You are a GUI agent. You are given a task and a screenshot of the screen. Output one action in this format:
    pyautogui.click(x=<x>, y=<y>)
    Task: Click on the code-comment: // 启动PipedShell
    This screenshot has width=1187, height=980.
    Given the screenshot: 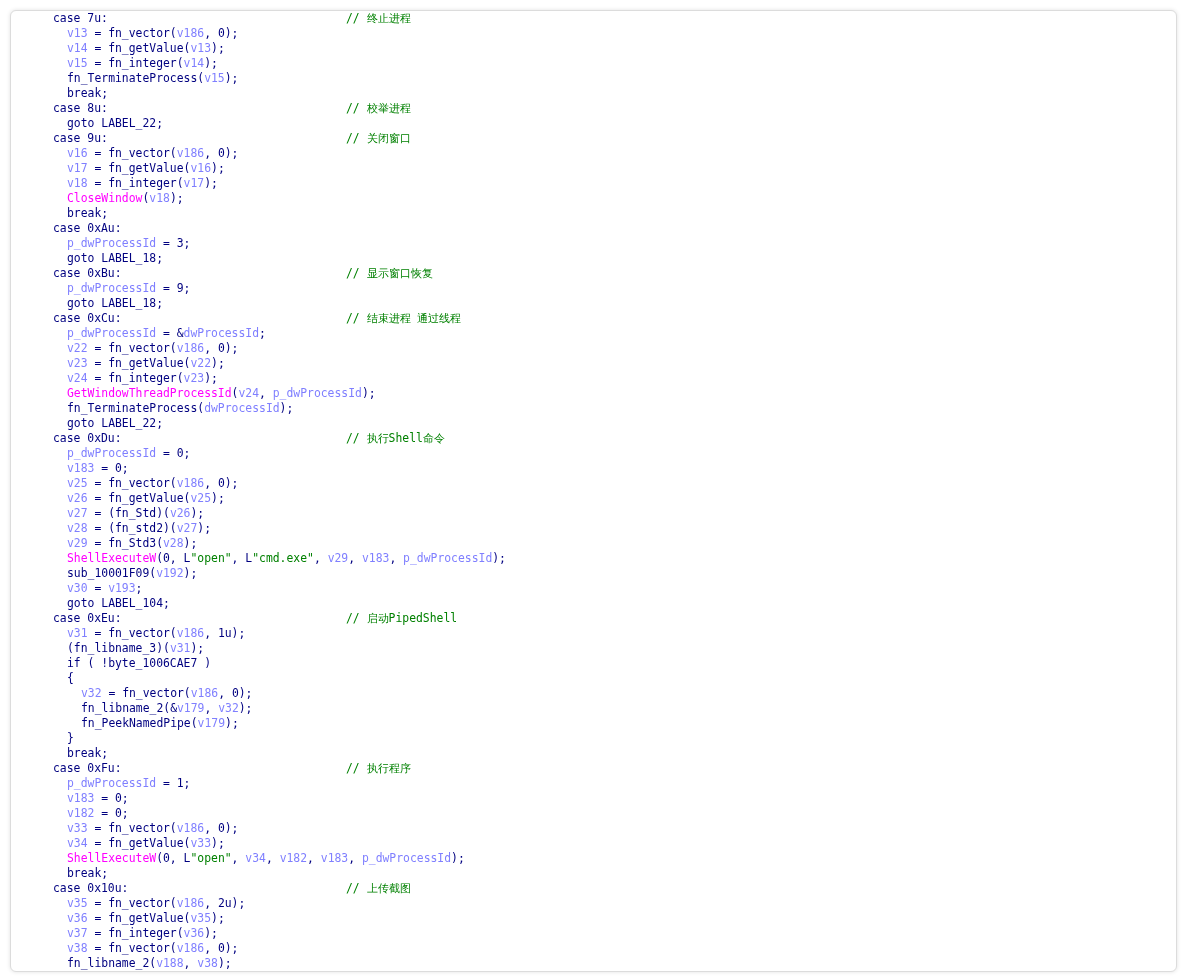 What is the action you would take?
    pyautogui.click(x=402, y=618)
    